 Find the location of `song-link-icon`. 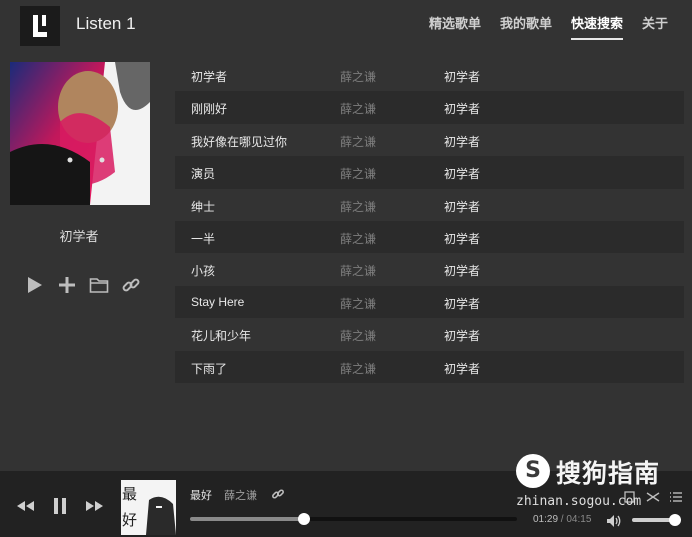

song-link-icon is located at coordinates (278, 493).